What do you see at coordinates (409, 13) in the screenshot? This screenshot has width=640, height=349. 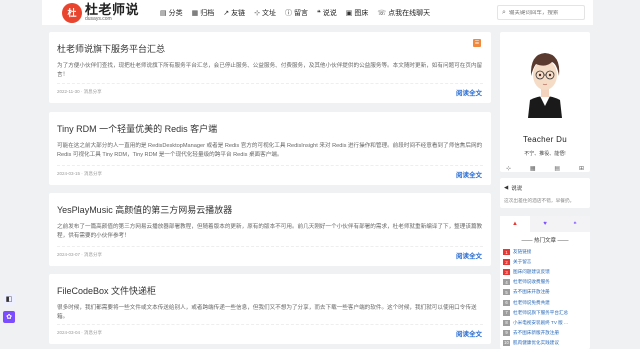 I see `nav-item-label: 点我在线聊天` at bounding box center [409, 13].